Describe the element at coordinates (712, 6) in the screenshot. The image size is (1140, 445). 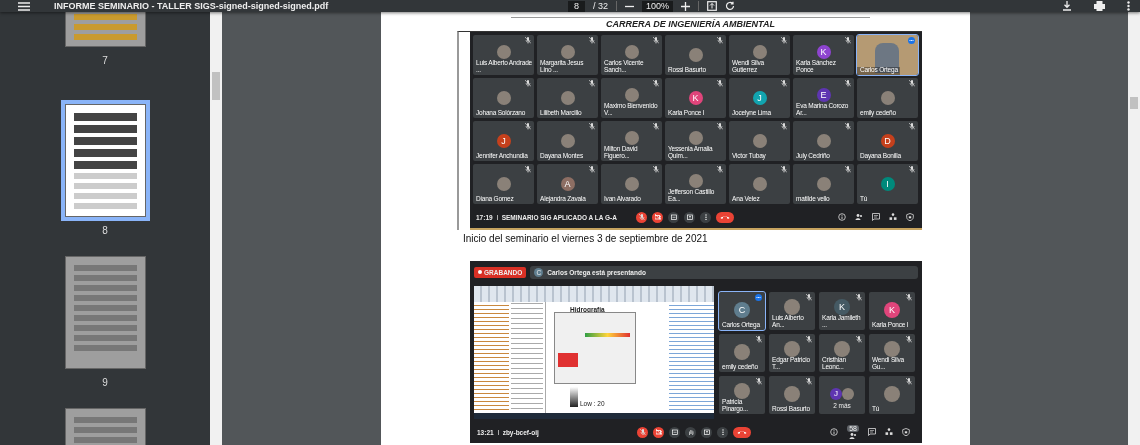
I see `fit-page-icon` at that location.